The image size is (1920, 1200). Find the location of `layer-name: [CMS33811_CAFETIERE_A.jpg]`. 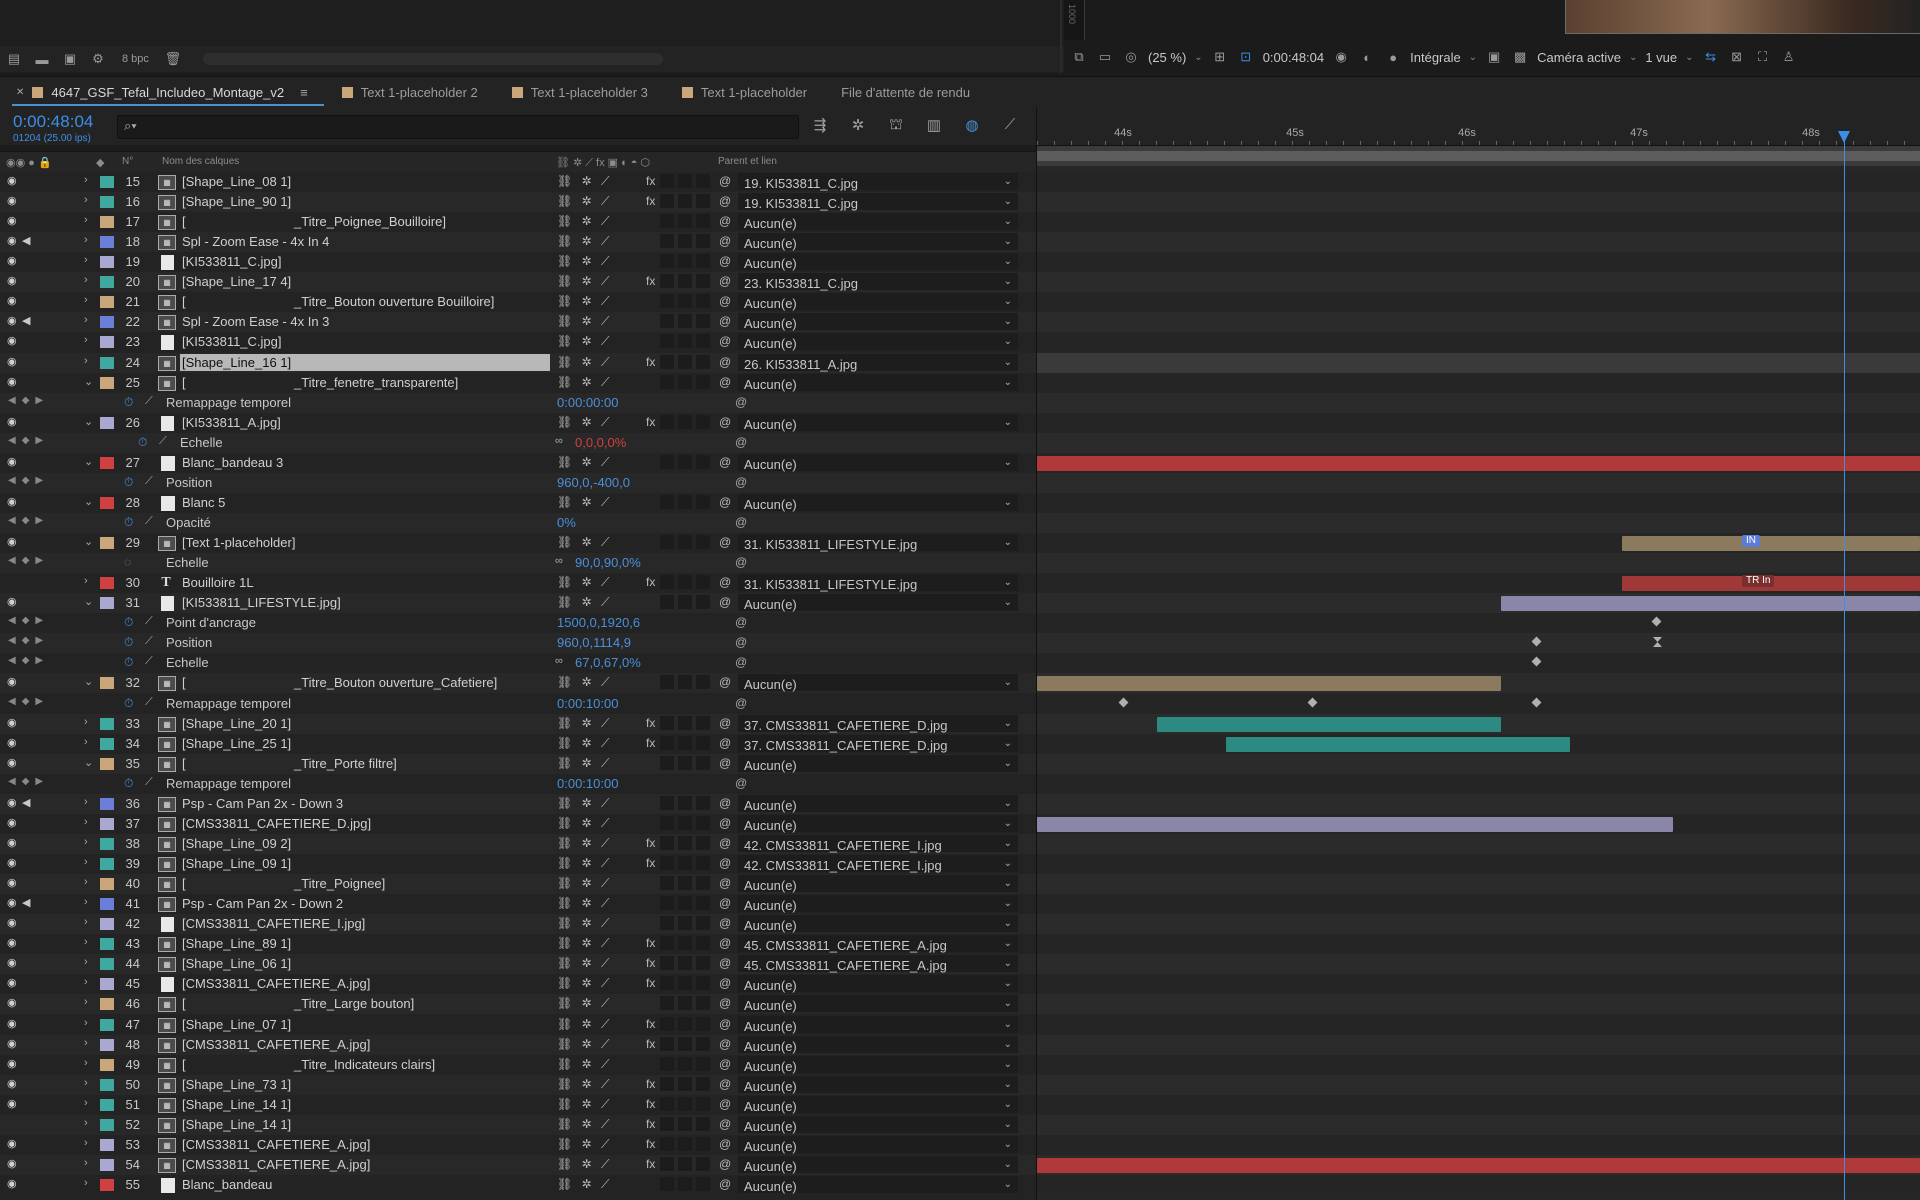

layer-name: [CMS33811_CAFETIERE_A.jpg] is located at coordinates (365, 1144).